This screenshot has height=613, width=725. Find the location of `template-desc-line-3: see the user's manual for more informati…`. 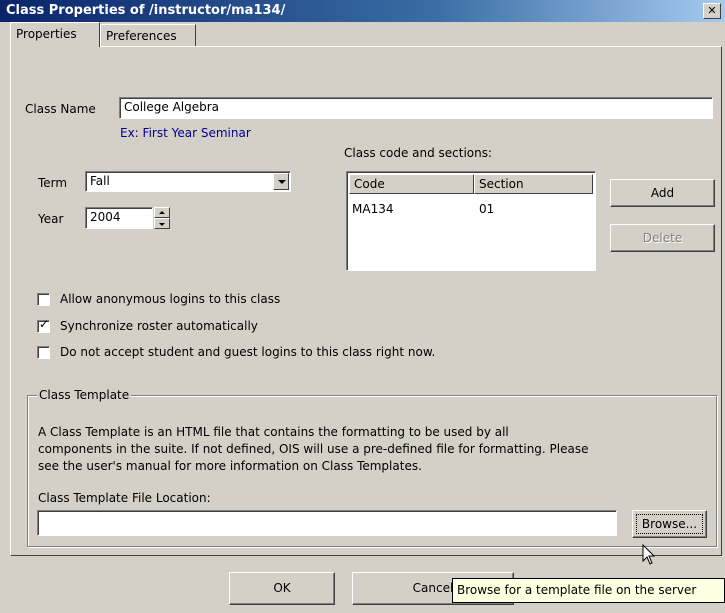

template-desc-line-3: see the user's manual for more informati… is located at coordinates (230, 466).